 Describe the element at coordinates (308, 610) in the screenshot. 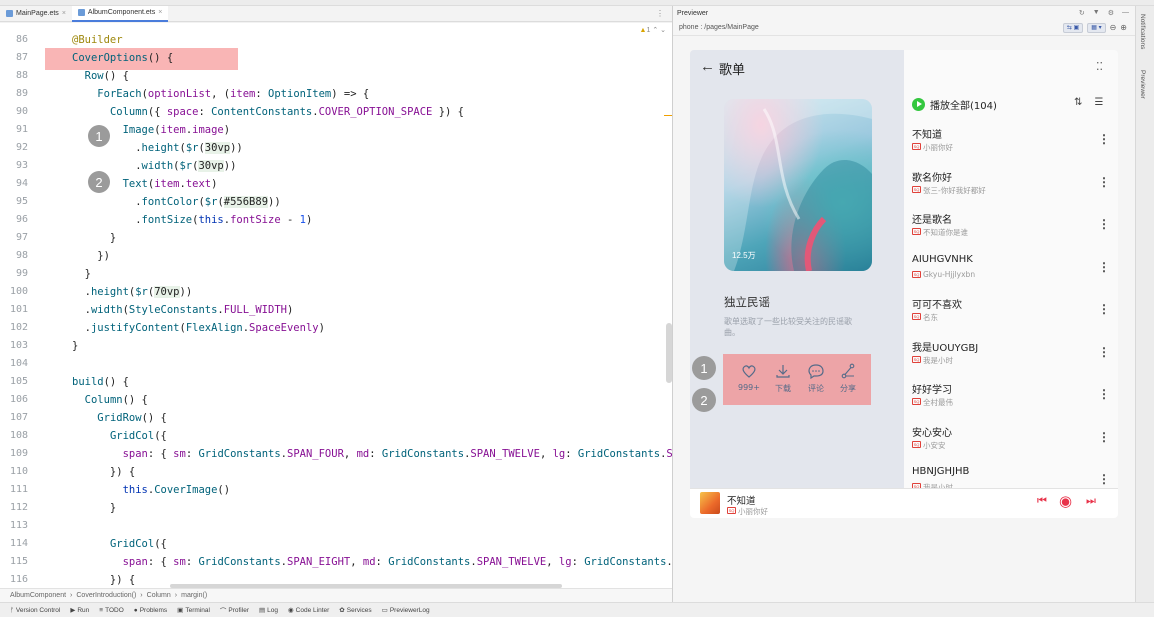

I see `tool-code-linter: ◉ Code Linter` at that location.